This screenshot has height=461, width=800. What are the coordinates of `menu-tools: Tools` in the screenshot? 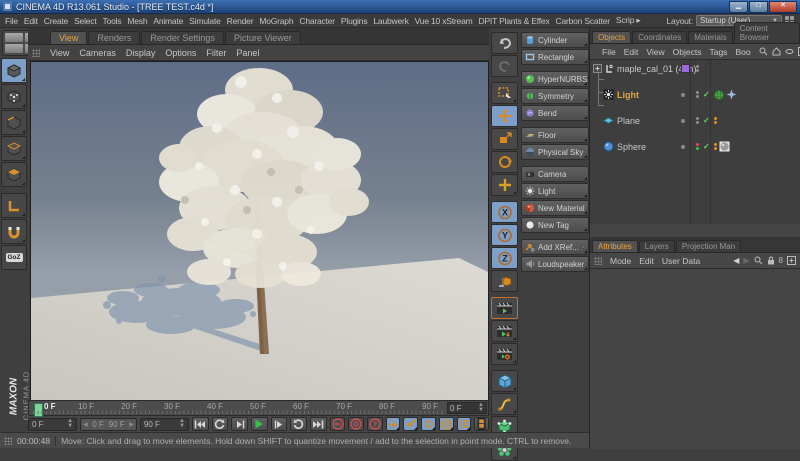 It's located at (112, 21).